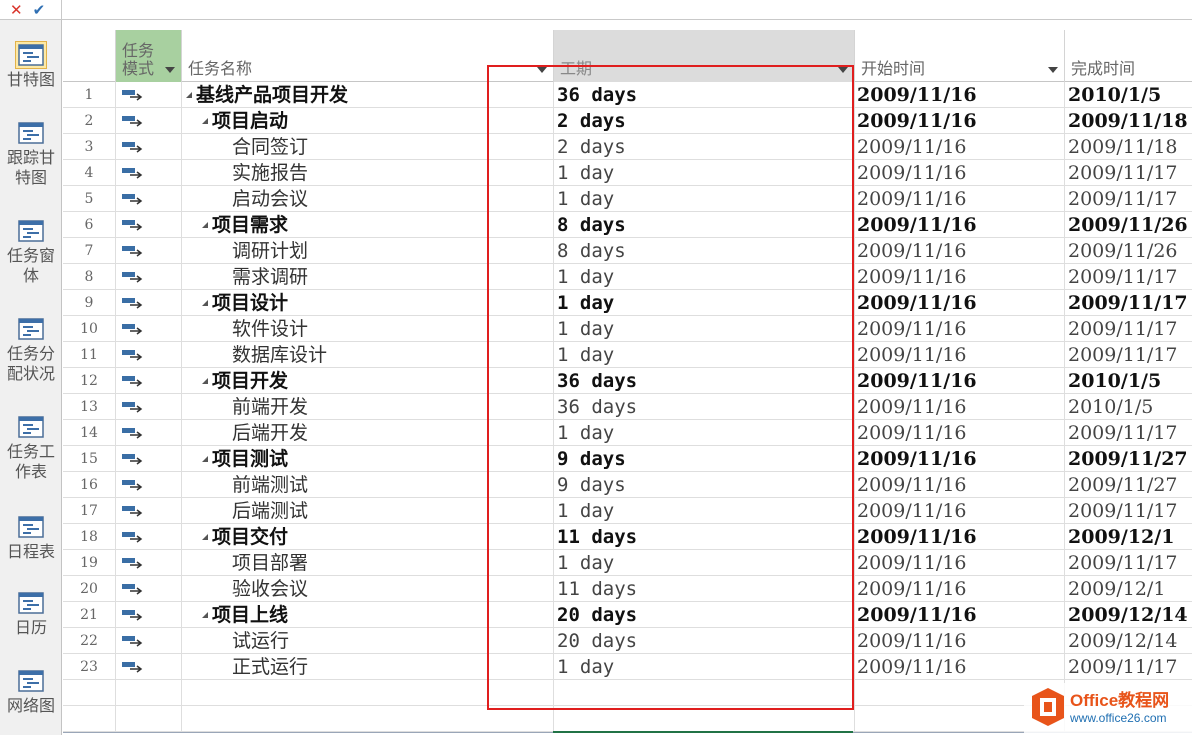 This screenshot has height=735, width=1192. Describe the element at coordinates (89, 173) in the screenshot. I see `row-number: 4` at that location.